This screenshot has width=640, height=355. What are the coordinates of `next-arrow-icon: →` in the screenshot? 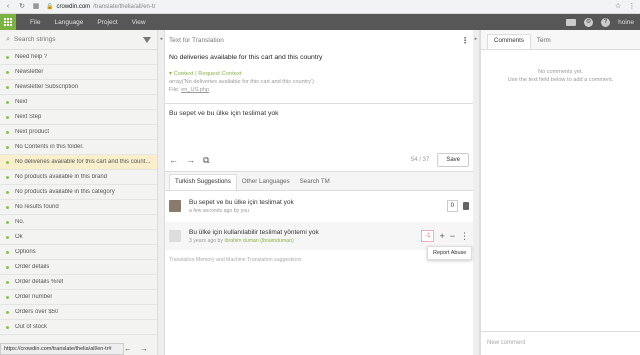 It's located at (144, 348).